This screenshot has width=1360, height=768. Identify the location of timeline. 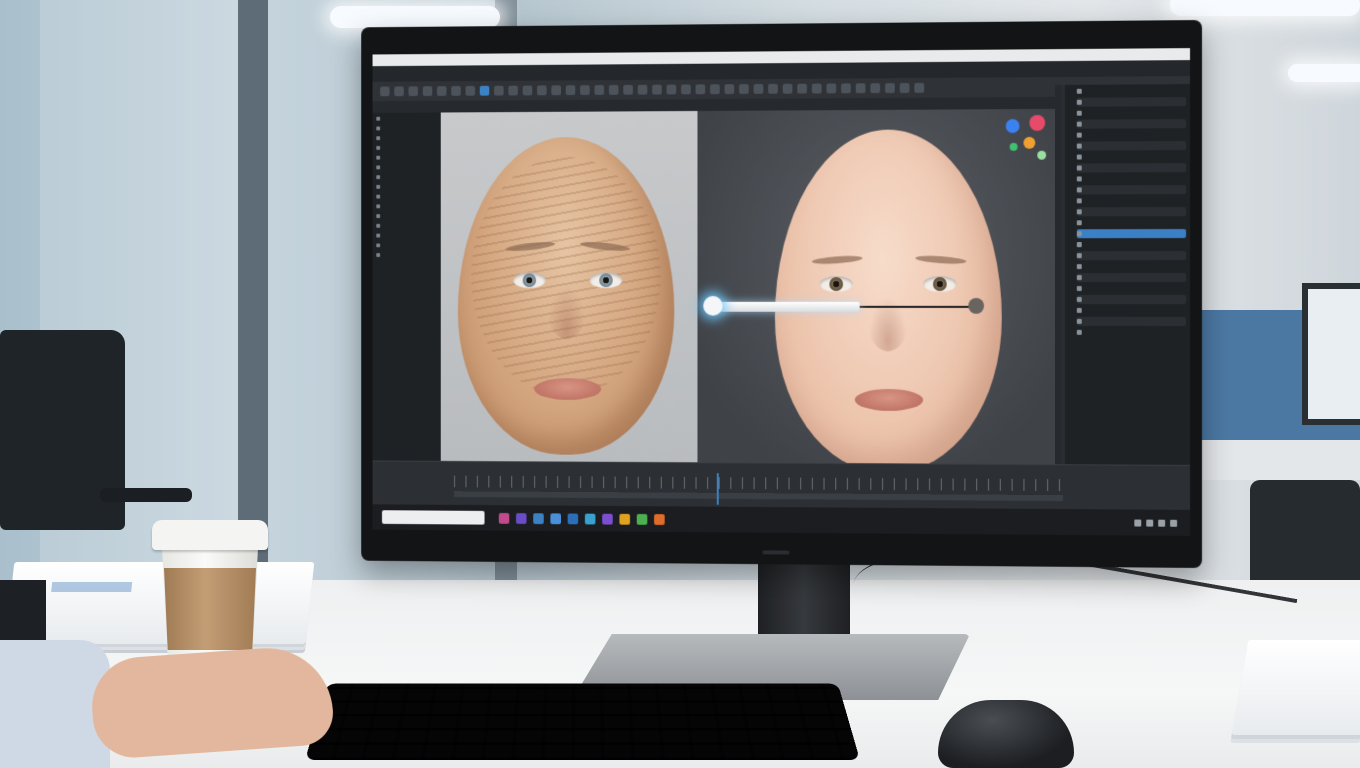
(781, 485).